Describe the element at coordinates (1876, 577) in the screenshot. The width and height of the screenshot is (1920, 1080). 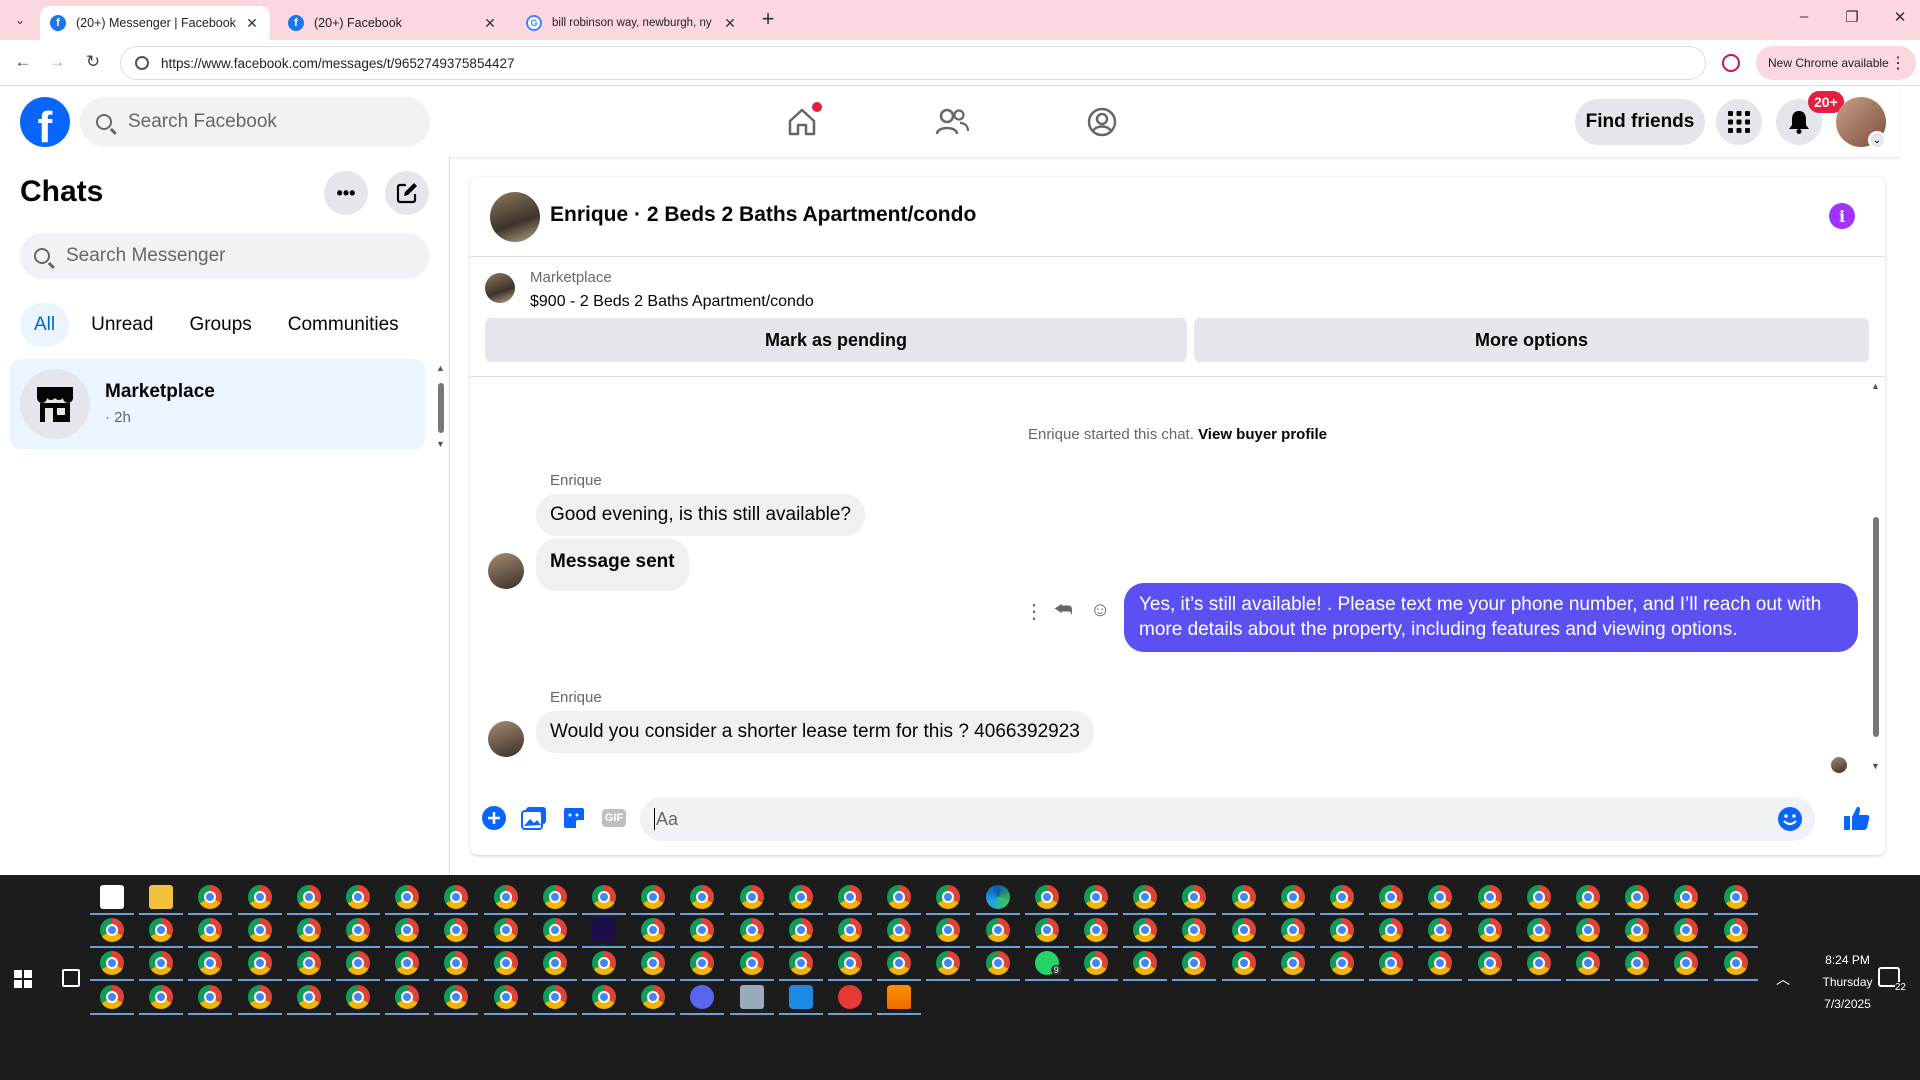
I see `message-scrollbar: ▲ ▼` at that location.